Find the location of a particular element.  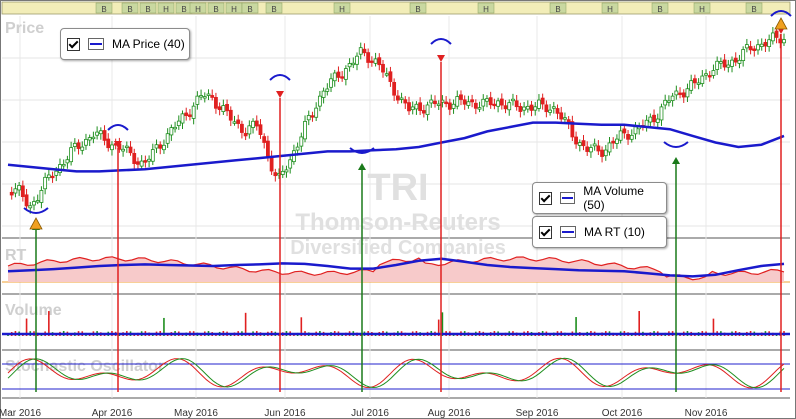

watermark-company: Thomson-Reuters is located at coordinates (397, 222).